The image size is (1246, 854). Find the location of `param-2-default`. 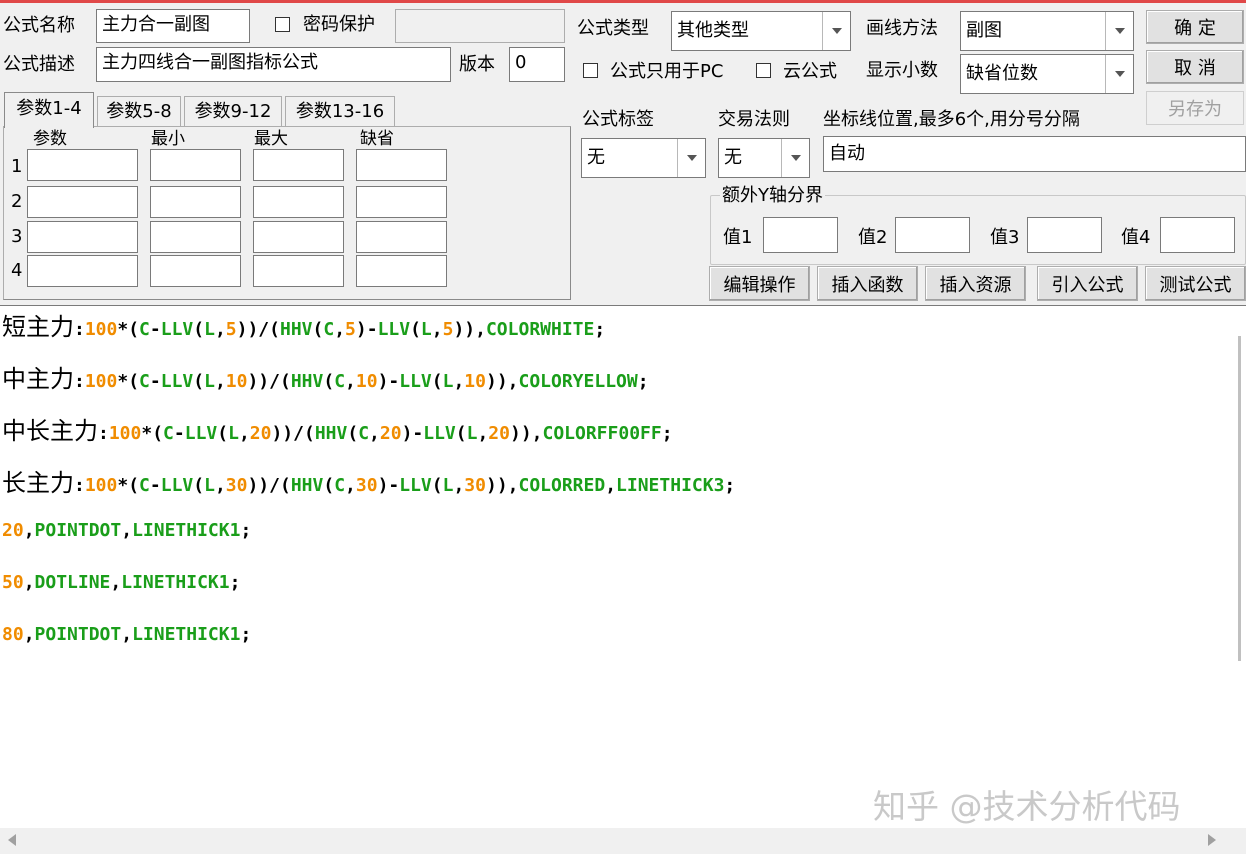

param-2-default is located at coordinates (401, 202).